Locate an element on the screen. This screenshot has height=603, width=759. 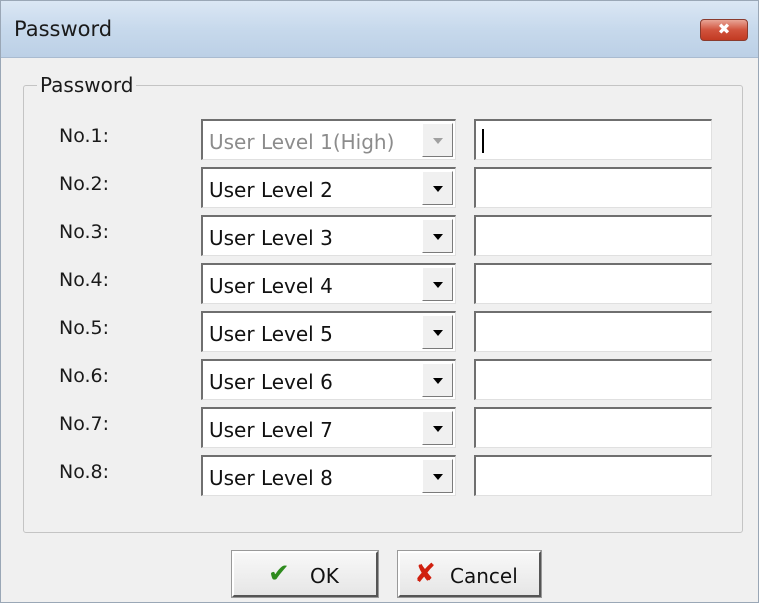
group-legend: Password is located at coordinates (87, 85).